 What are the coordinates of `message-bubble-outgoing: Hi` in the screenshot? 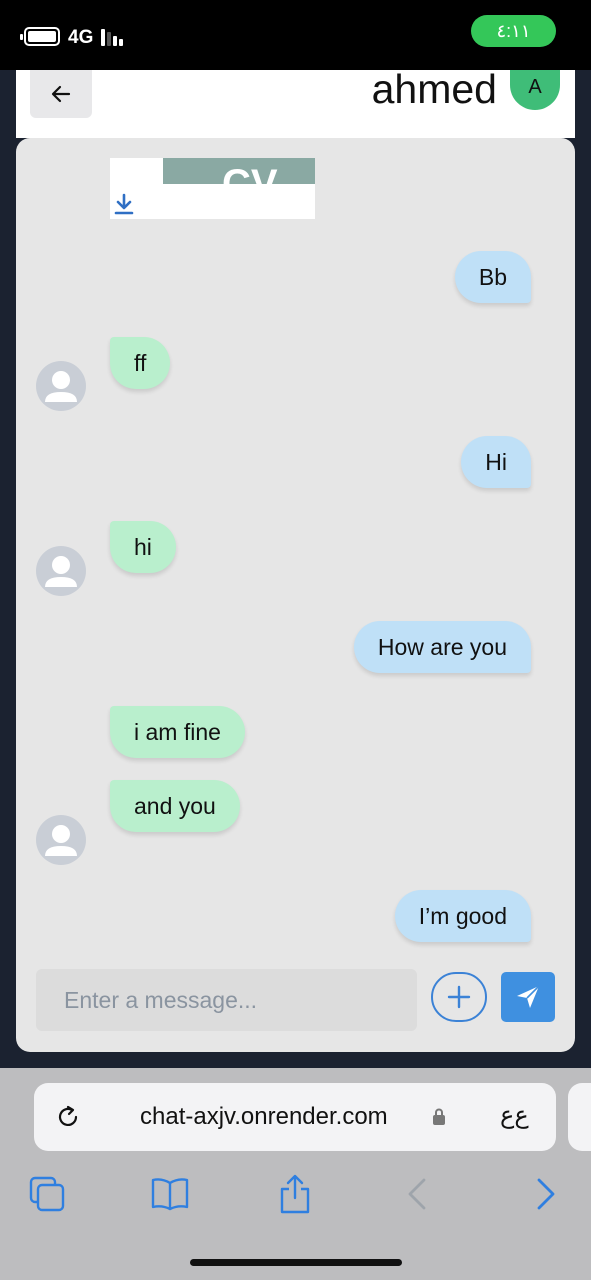 It's located at (496, 462).